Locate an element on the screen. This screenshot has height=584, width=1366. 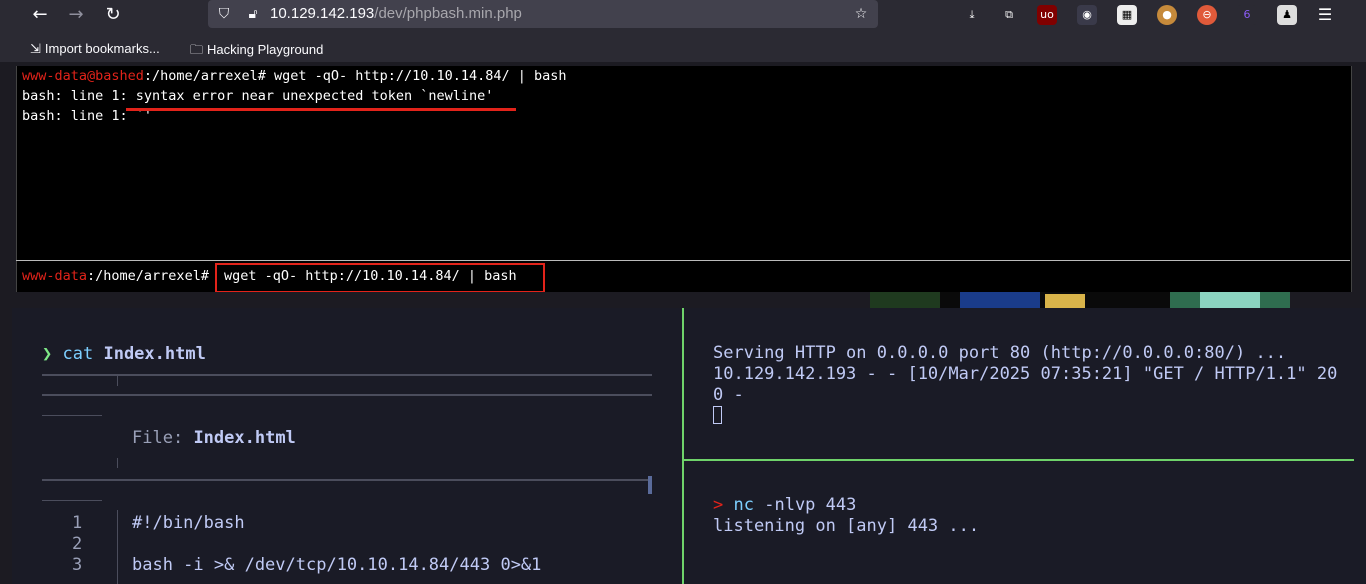
shield-icon: ⛉ is located at coordinates (224, 14).